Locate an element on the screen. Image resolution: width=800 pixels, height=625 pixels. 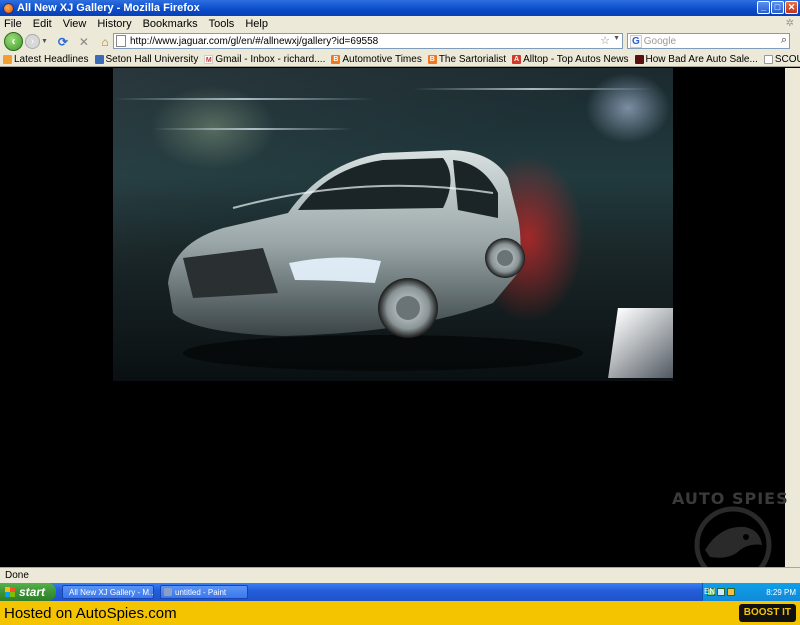
bookmark-item: B Automotive Times is located at coordinates (376, 59).